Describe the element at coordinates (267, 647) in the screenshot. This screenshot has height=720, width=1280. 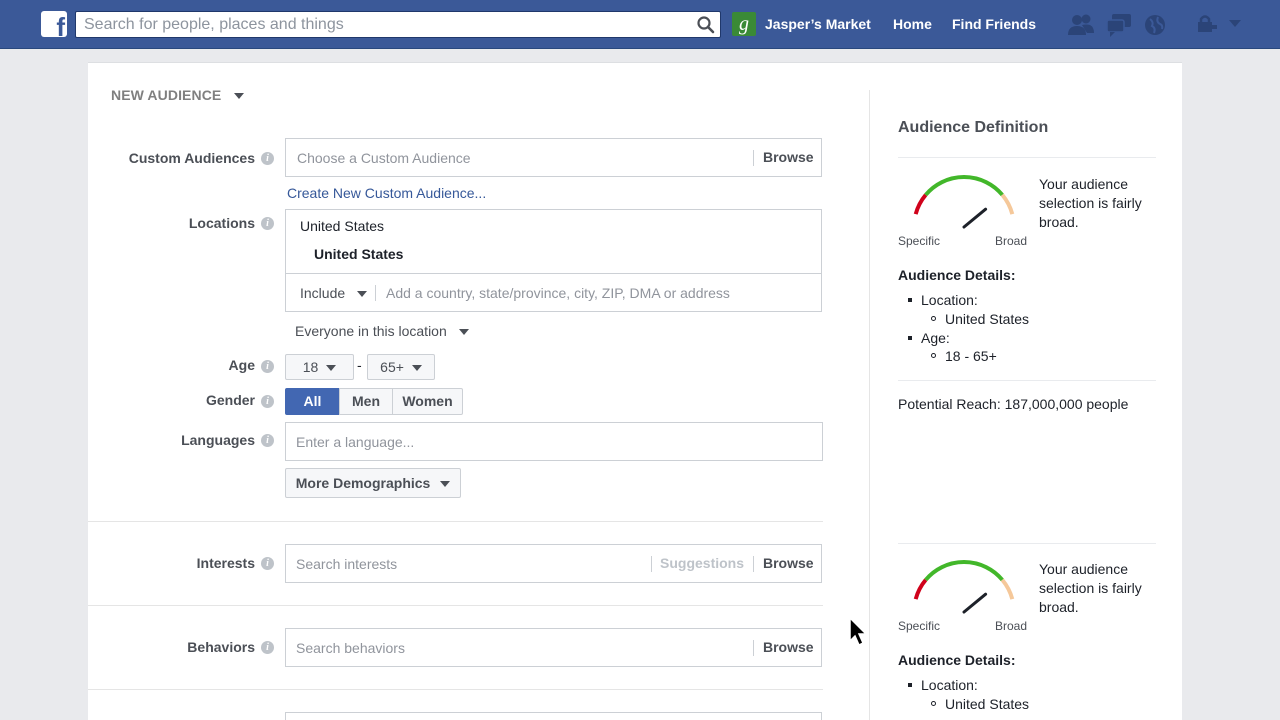
I see `behaviors-info-icon: i` at that location.